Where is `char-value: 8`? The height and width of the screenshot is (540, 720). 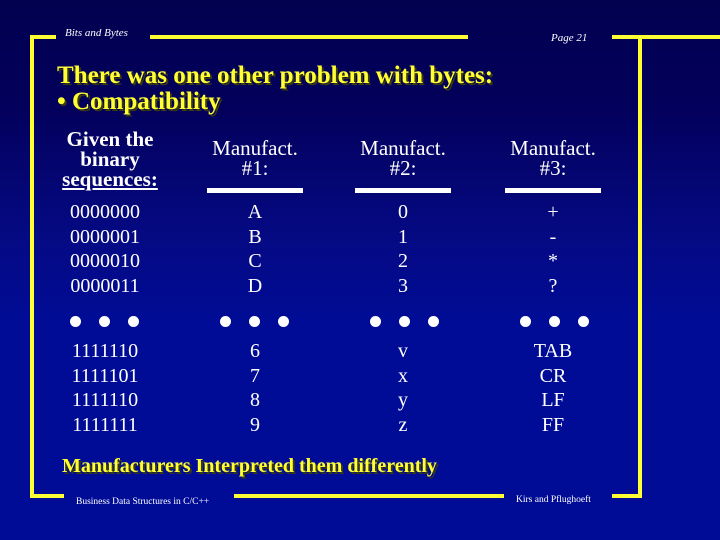 char-value: 8 is located at coordinates (255, 400).